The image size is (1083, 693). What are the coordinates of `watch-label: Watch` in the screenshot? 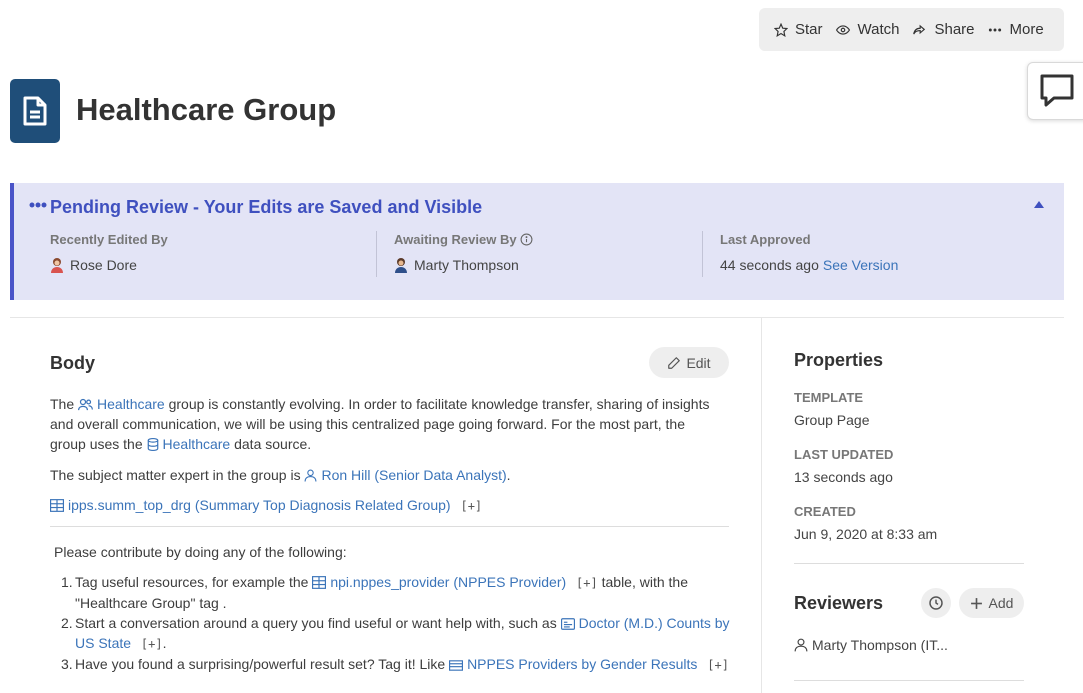 It's located at (878, 29).